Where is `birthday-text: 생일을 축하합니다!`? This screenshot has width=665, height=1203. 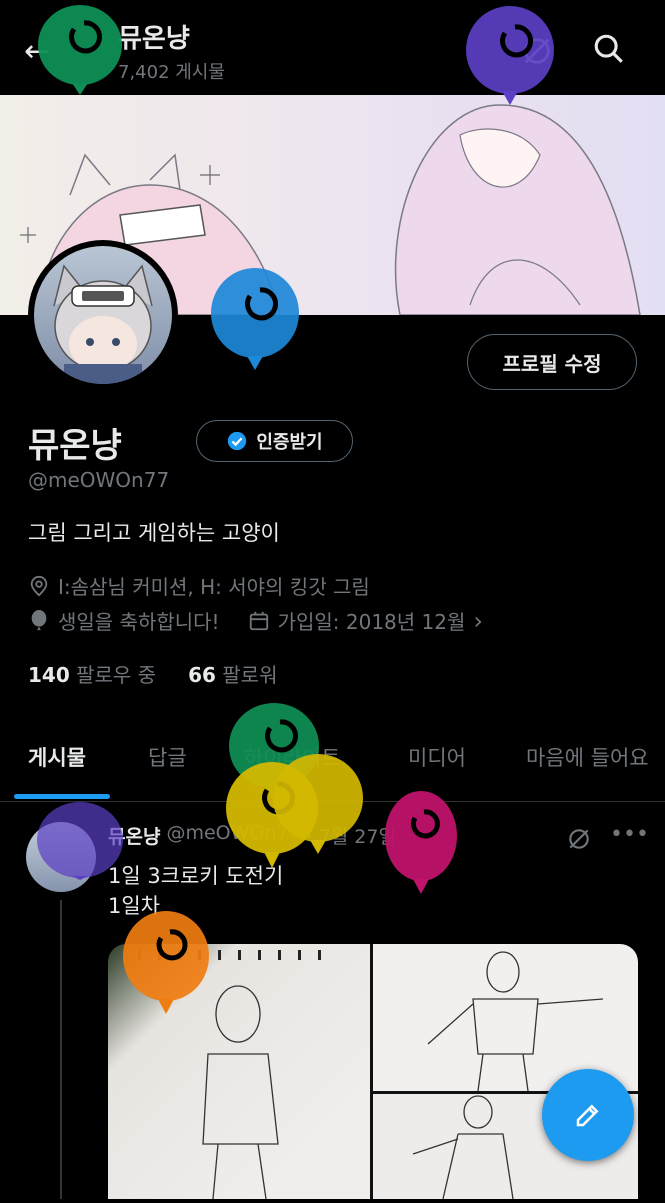 birthday-text: 생일을 축하합니다! is located at coordinates (139, 622).